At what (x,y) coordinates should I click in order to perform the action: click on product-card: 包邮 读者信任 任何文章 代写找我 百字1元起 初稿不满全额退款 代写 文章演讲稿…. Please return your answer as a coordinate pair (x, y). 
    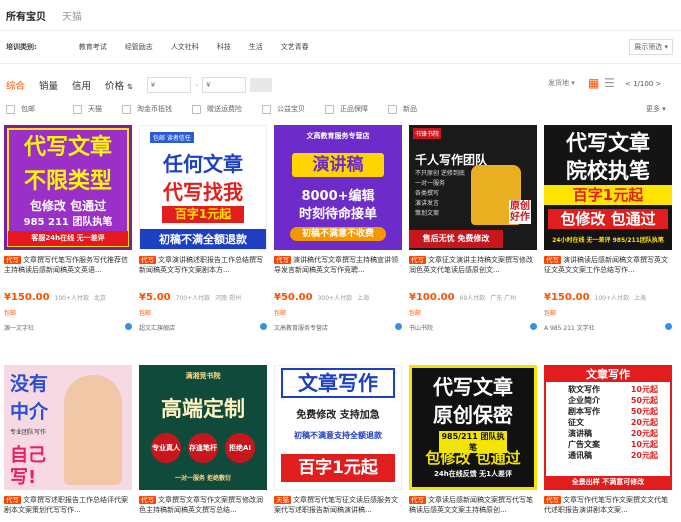
    Looking at the image, I should click on (203, 228).